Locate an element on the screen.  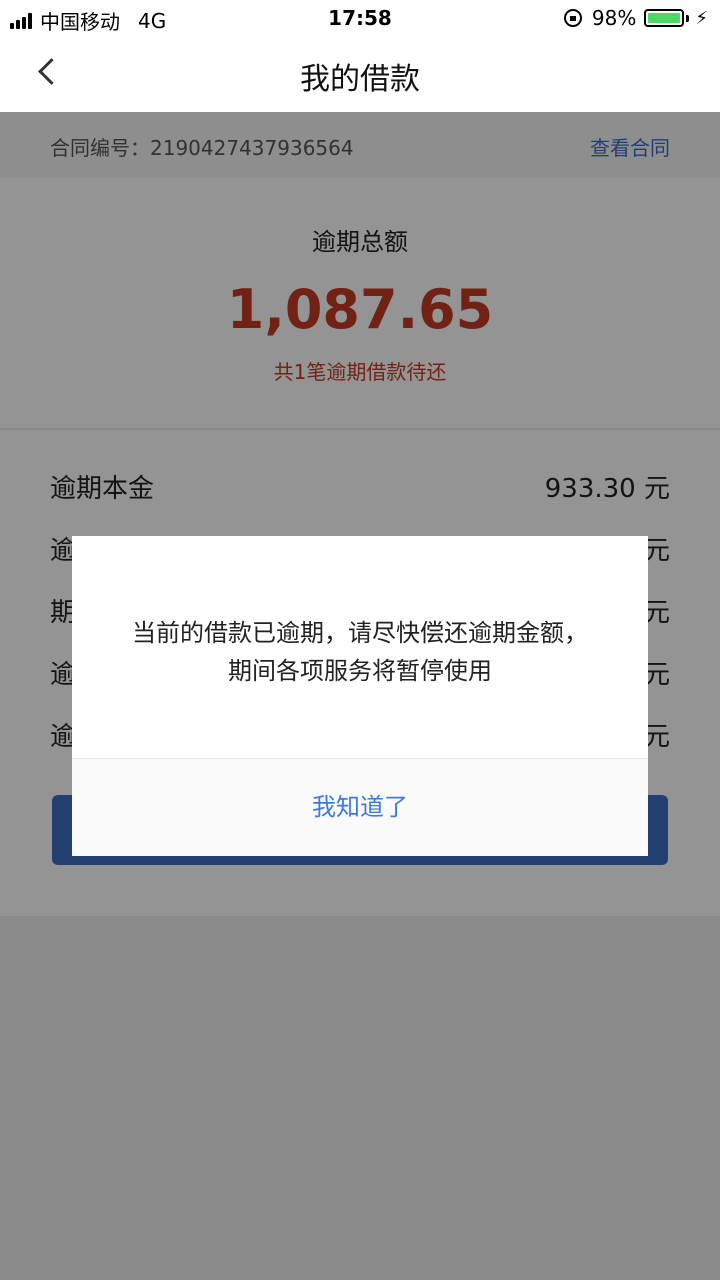
battery-icon is located at coordinates (664, 18).